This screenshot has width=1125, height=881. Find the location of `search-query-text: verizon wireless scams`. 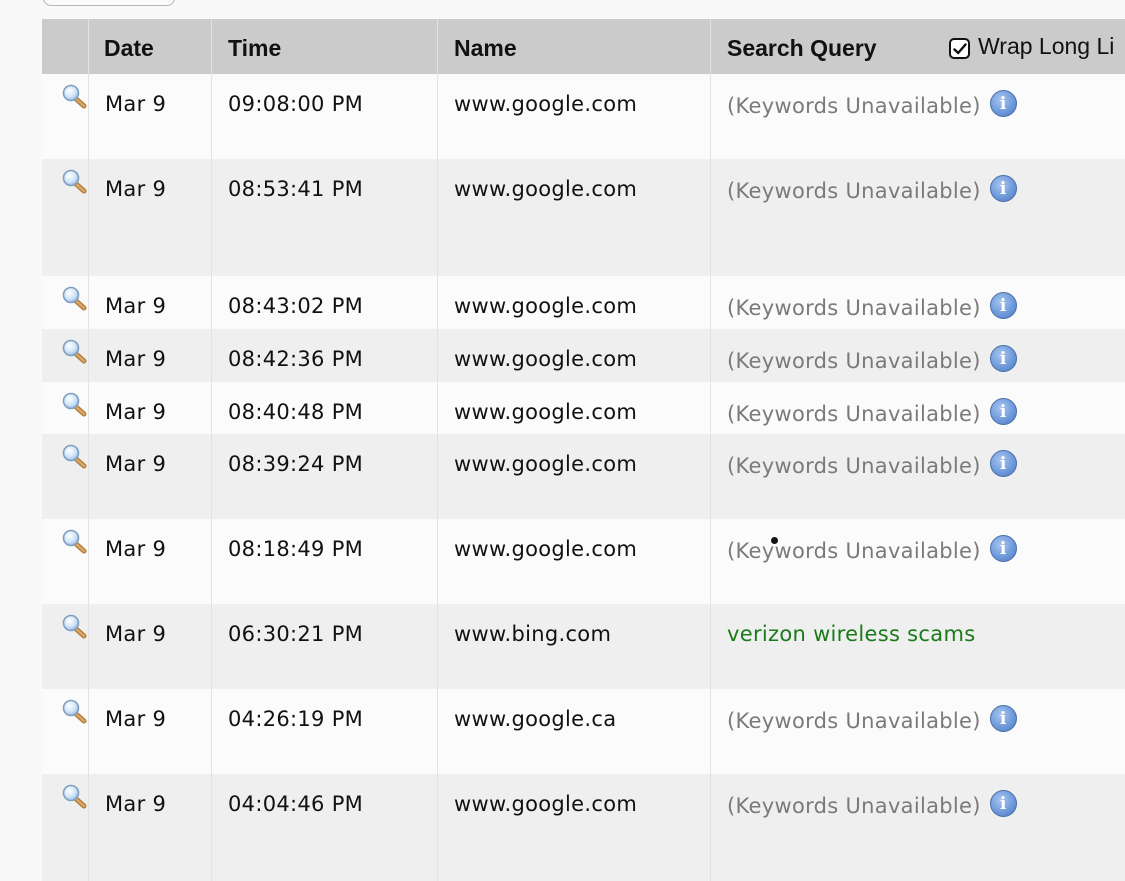

search-query-text: verizon wireless scams is located at coordinates (851, 634).